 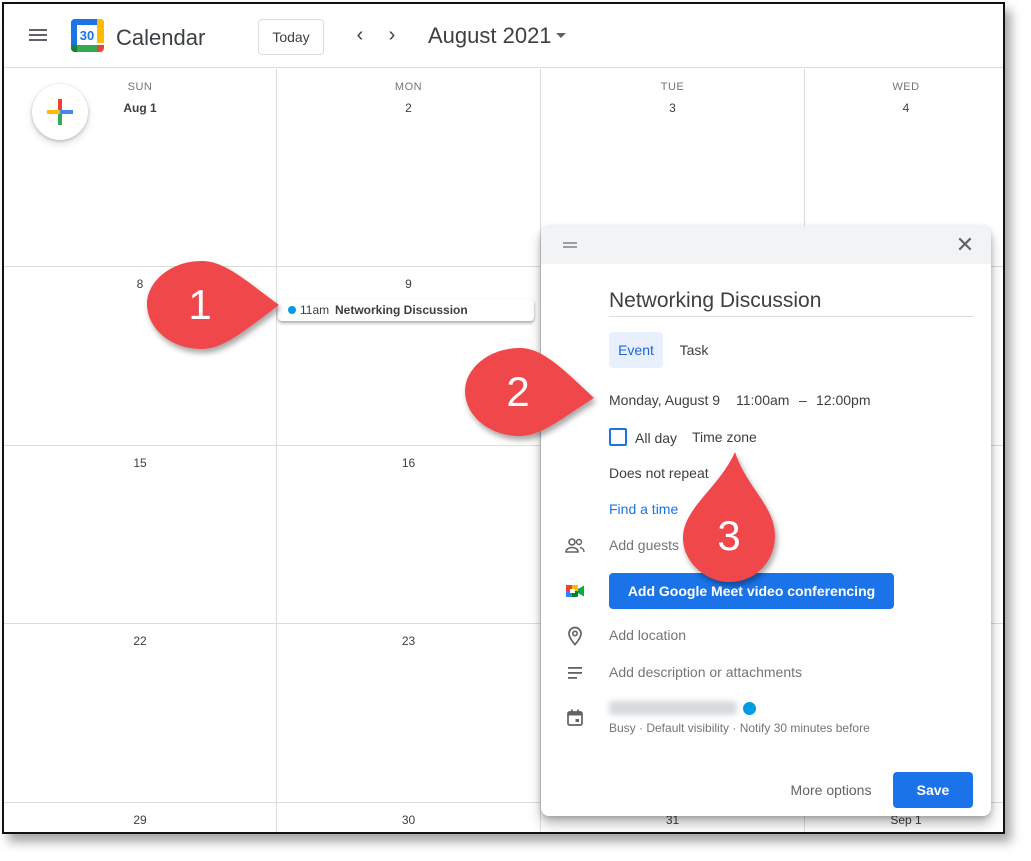 I want to click on day-number: 4, so click(x=904, y=108).